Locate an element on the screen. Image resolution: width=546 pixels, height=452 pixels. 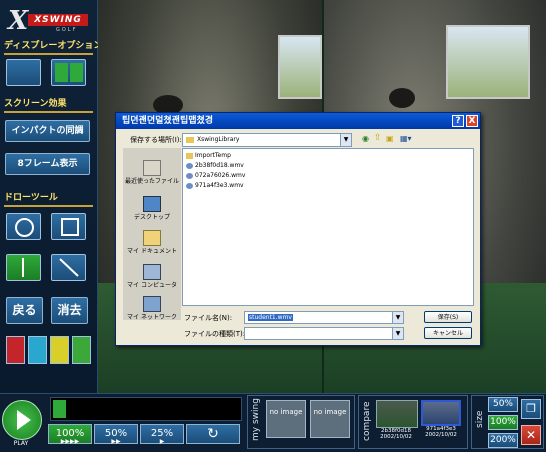
up-folder-icon: ⇧ is located at coordinates (378, 138).